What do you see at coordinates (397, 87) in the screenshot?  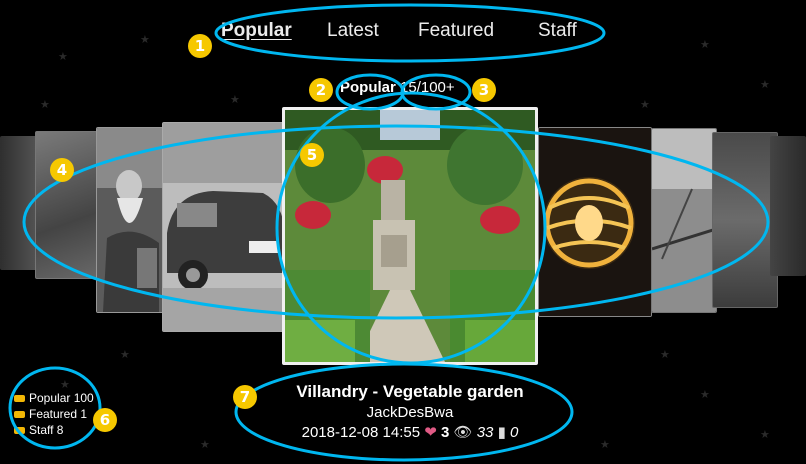 I see `gallery-counter: Popular 15/100+` at bounding box center [397, 87].